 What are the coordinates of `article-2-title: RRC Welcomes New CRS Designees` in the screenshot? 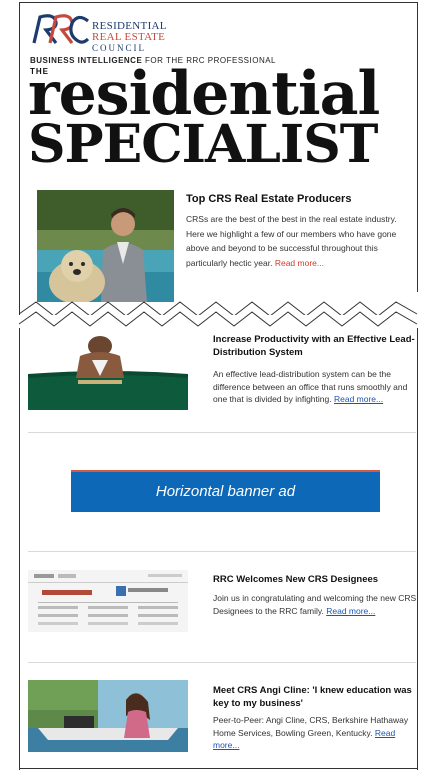 It's located at (318, 579).